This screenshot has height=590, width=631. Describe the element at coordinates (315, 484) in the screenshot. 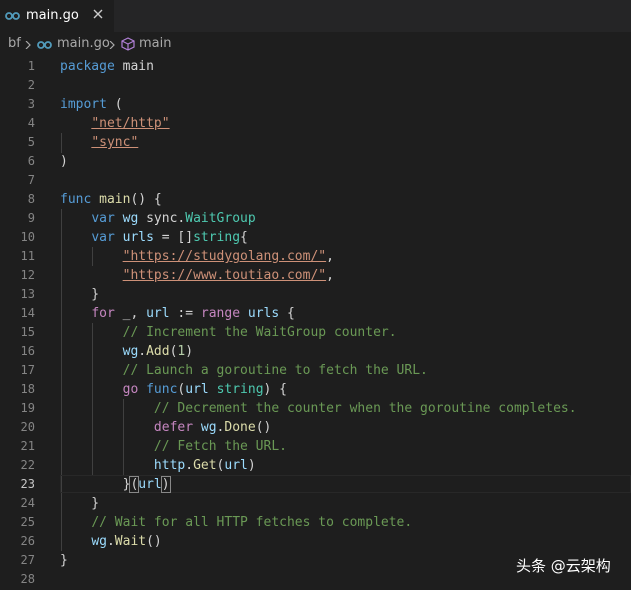

I see `code-line: 23 }(url)` at that location.